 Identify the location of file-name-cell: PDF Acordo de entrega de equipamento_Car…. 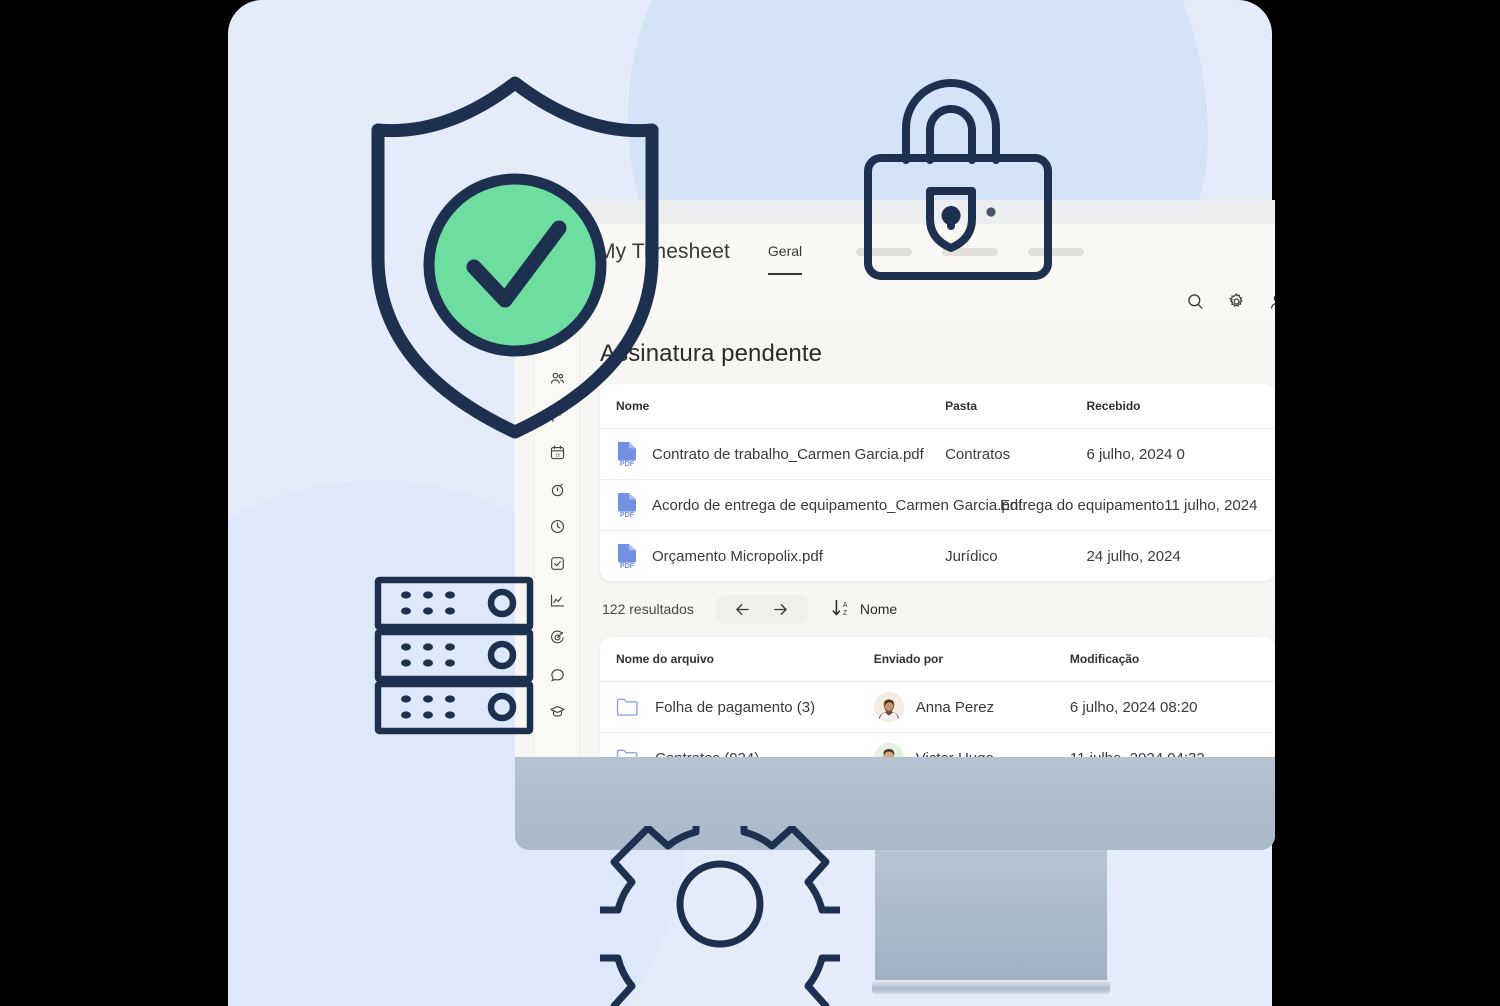
(811, 505).